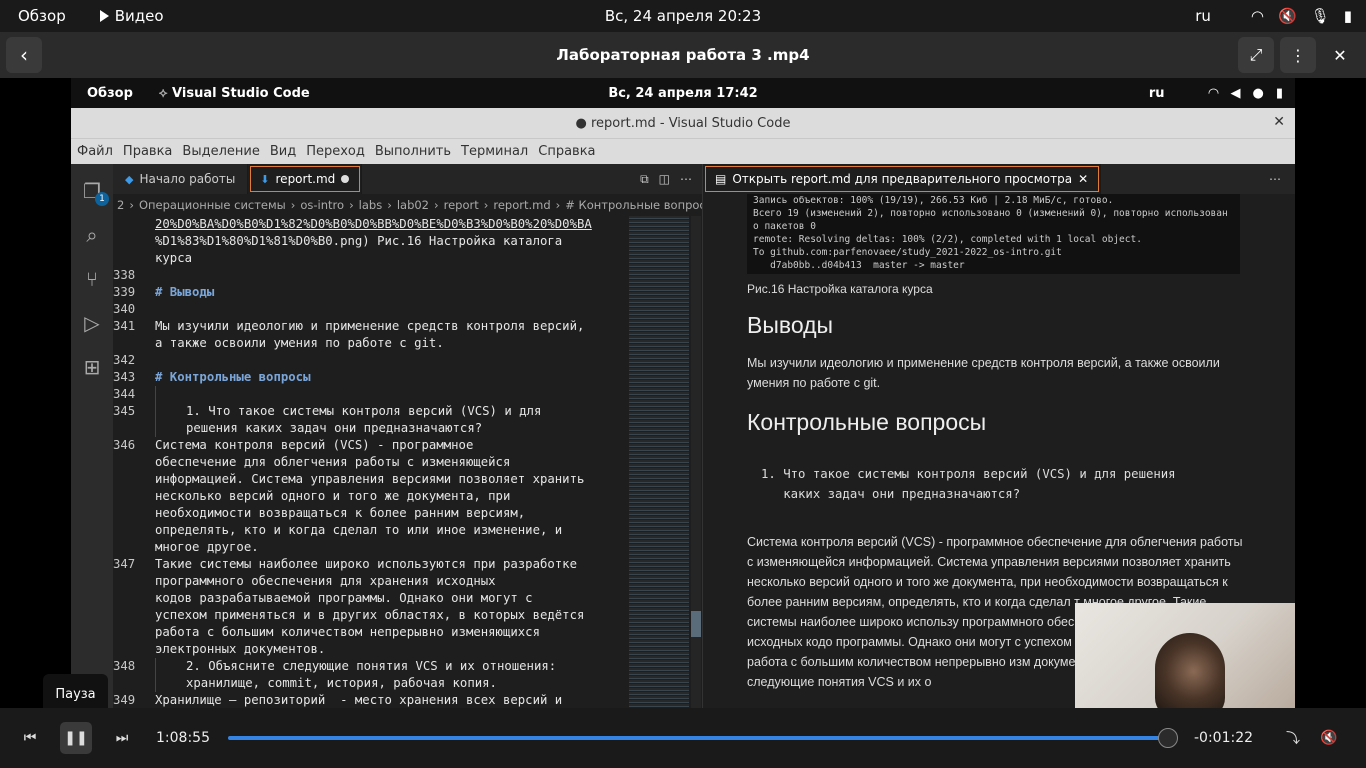 Image resolution: width=1366 pixels, height=768 pixels. What do you see at coordinates (92, 323) in the screenshot?
I see `run-debug-icon: ▷` at bounding box center [92, 323].